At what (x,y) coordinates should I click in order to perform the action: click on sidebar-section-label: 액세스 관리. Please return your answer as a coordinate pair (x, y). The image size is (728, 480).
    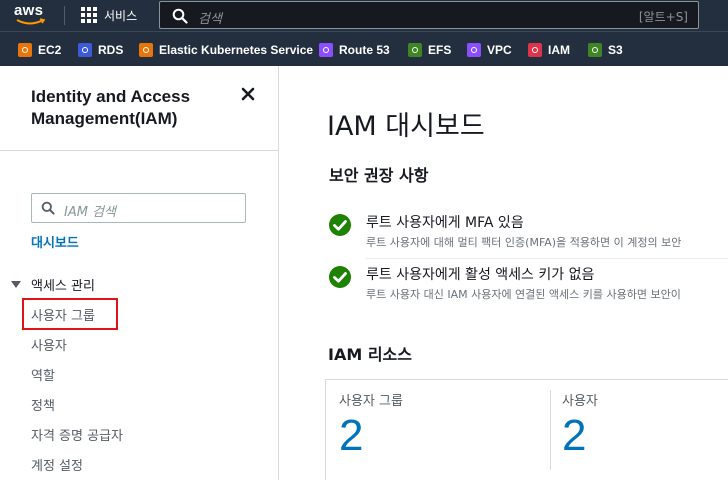
    Looking at the image, I should click on (63, 286).